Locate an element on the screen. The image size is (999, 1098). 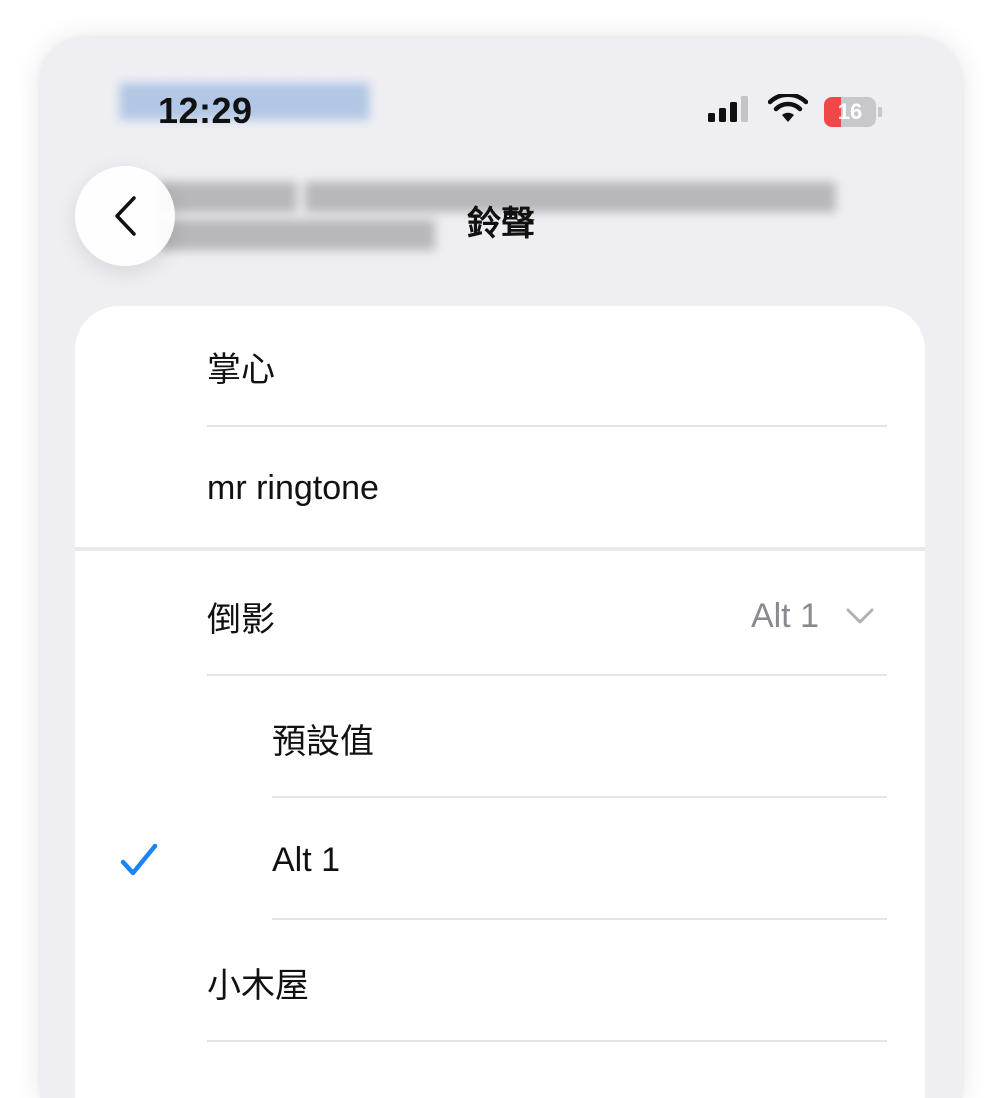
variant-label: Alt 1 is located at coordinates (306, 859).